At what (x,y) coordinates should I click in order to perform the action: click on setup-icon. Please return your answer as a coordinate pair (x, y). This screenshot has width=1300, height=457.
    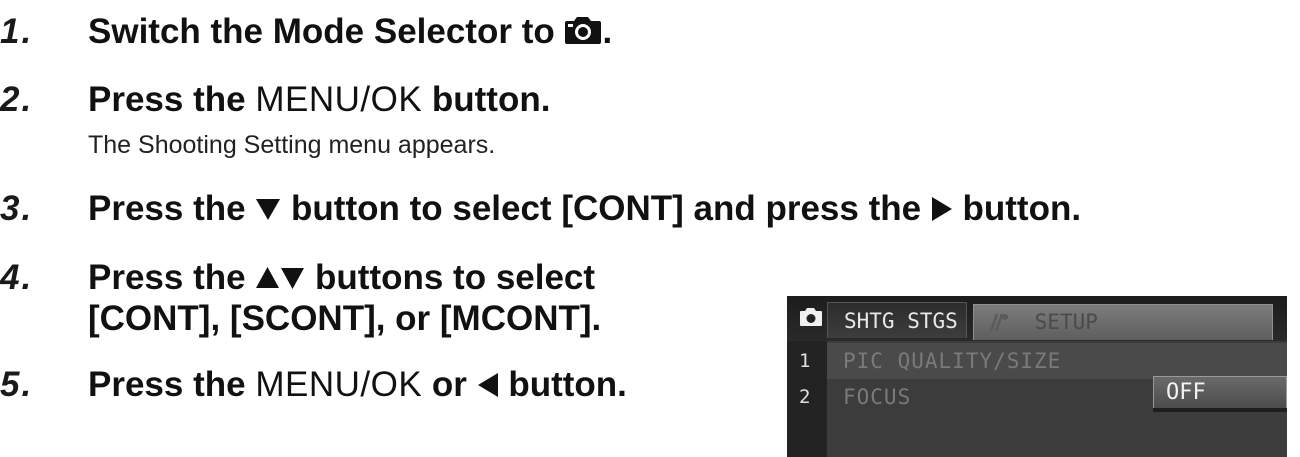
    Looking at the image, I should click on (1005, 322).